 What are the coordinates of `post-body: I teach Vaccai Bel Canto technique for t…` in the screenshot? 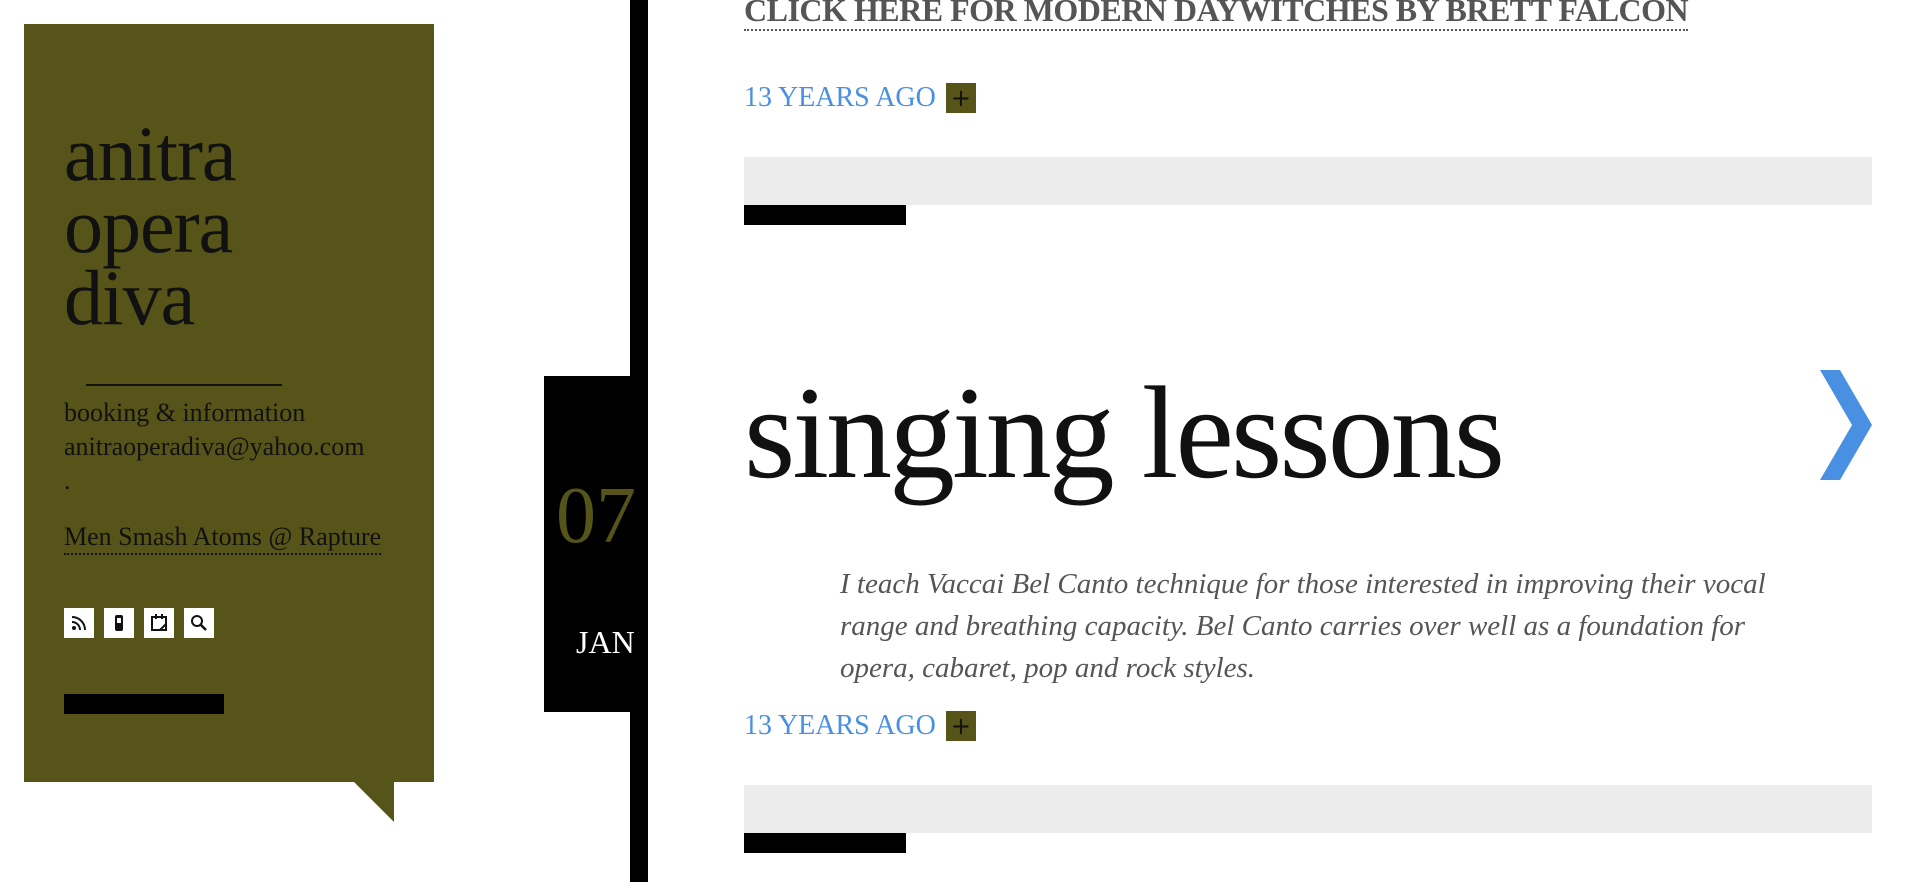 It's located at (1303, 626).